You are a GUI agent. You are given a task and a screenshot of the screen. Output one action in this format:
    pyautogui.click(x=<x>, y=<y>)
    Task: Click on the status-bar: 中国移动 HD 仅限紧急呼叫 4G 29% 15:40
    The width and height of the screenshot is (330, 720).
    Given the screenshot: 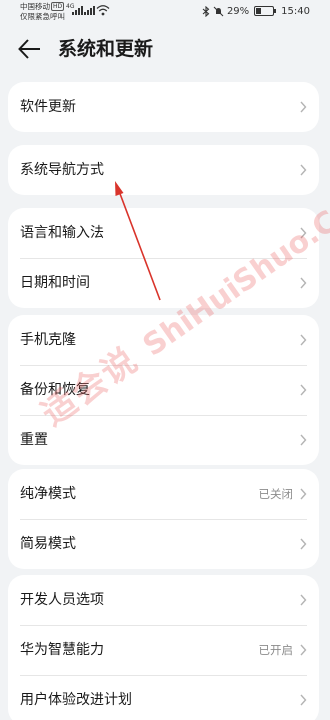 What is the action you would take?
    pyautogui.click(x=165, y=12)
    